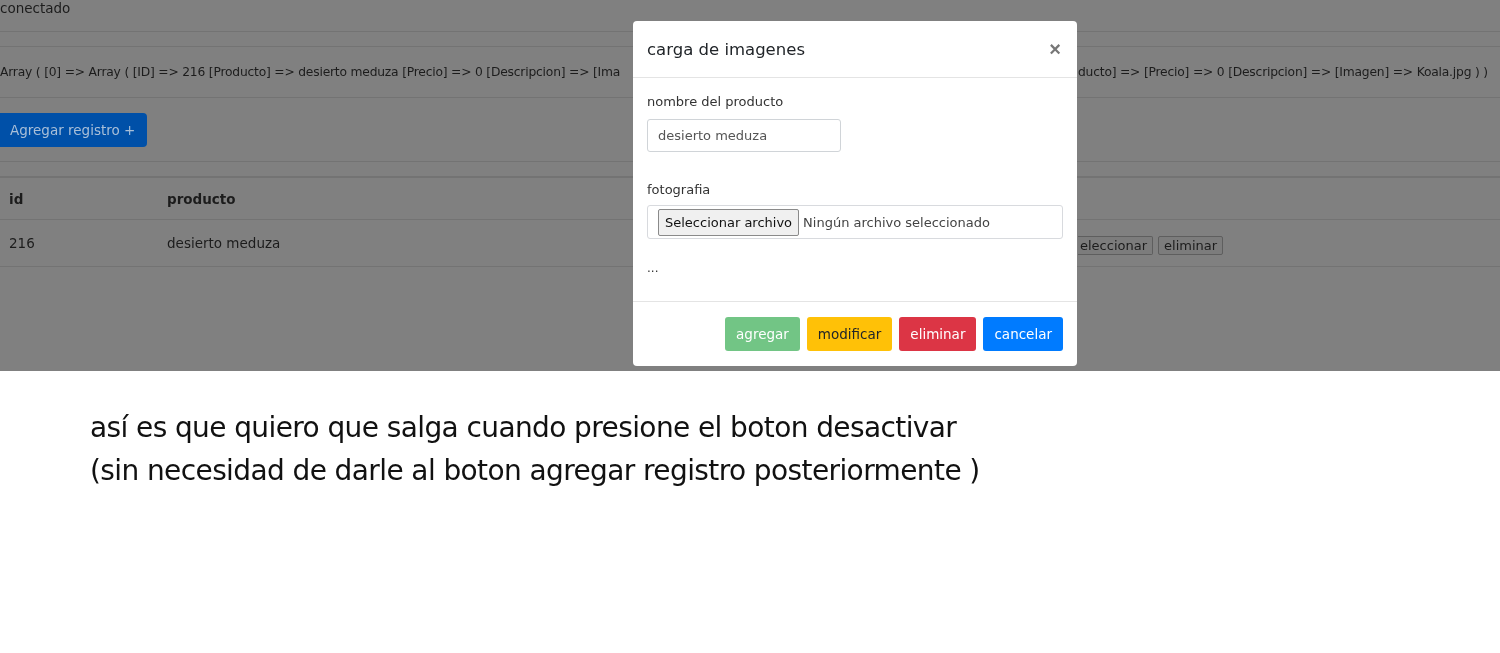 The image size is (1500, 653). What do you see at coordinates (16, 198) in the screenshot?
I see `column-header: id` at bounding box center [16, 198].